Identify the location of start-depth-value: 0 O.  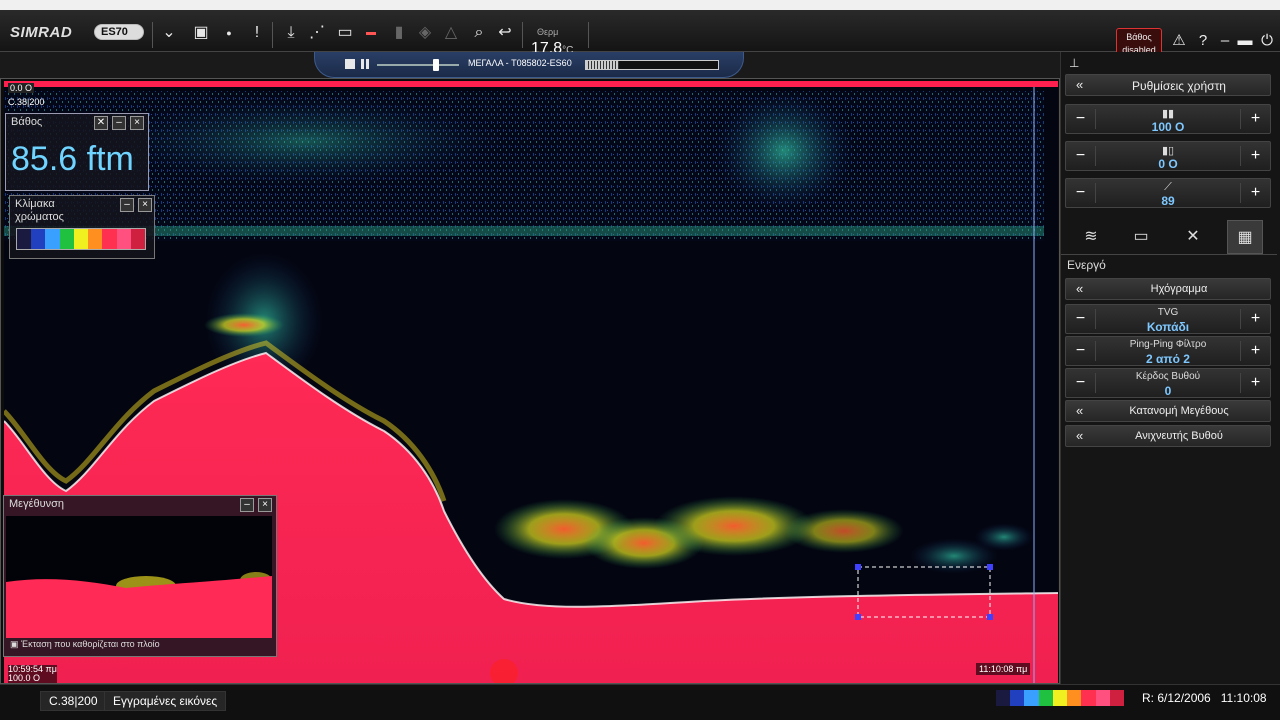
(1168, 164).